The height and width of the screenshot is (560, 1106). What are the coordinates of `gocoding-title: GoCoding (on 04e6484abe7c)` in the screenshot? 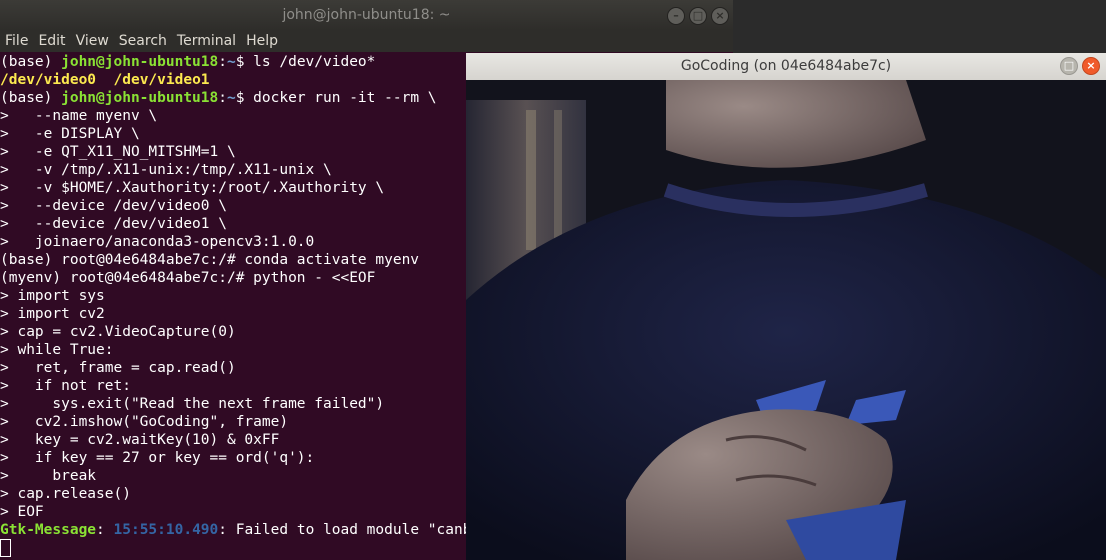 It's located at (786, 66).